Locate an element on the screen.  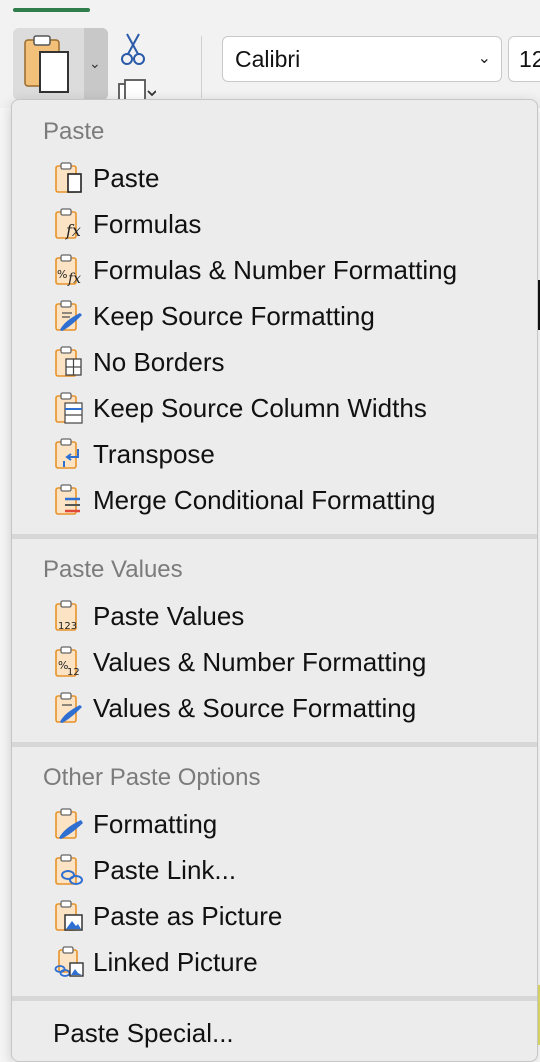
menu-item-paste-as-picture: Paste as Picture is located at coordinates (274, 916).